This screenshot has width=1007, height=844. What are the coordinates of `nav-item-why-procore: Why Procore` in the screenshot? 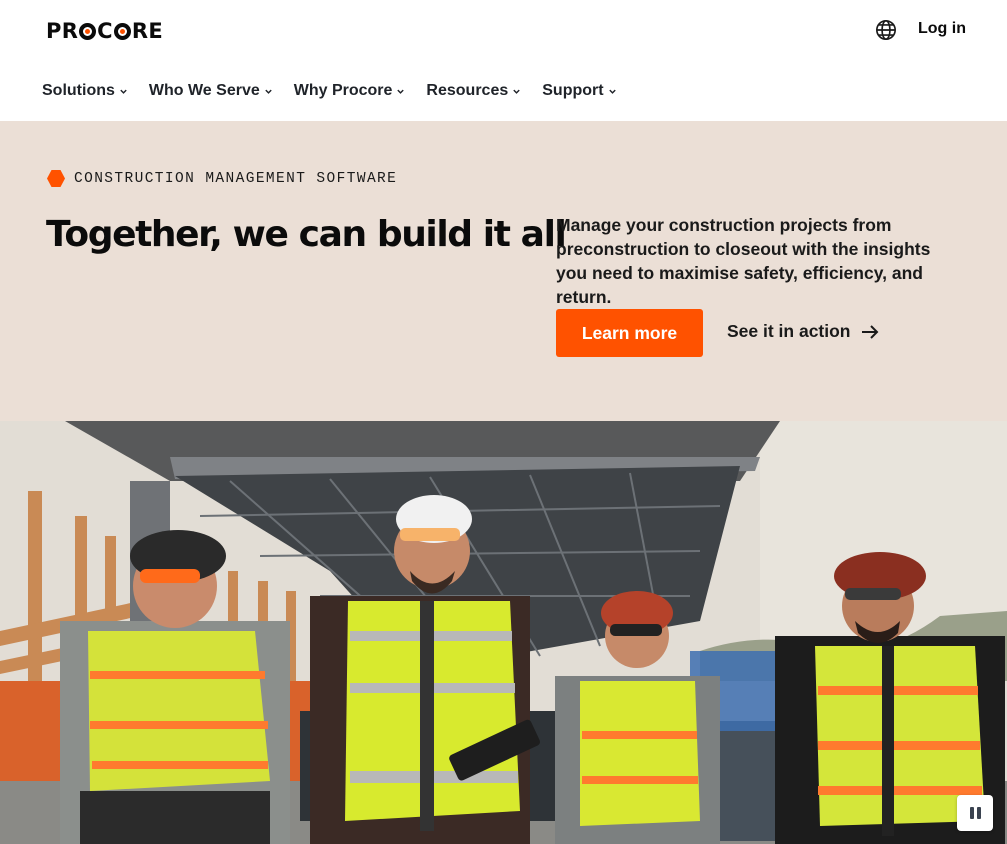 It's located at (350, 91).